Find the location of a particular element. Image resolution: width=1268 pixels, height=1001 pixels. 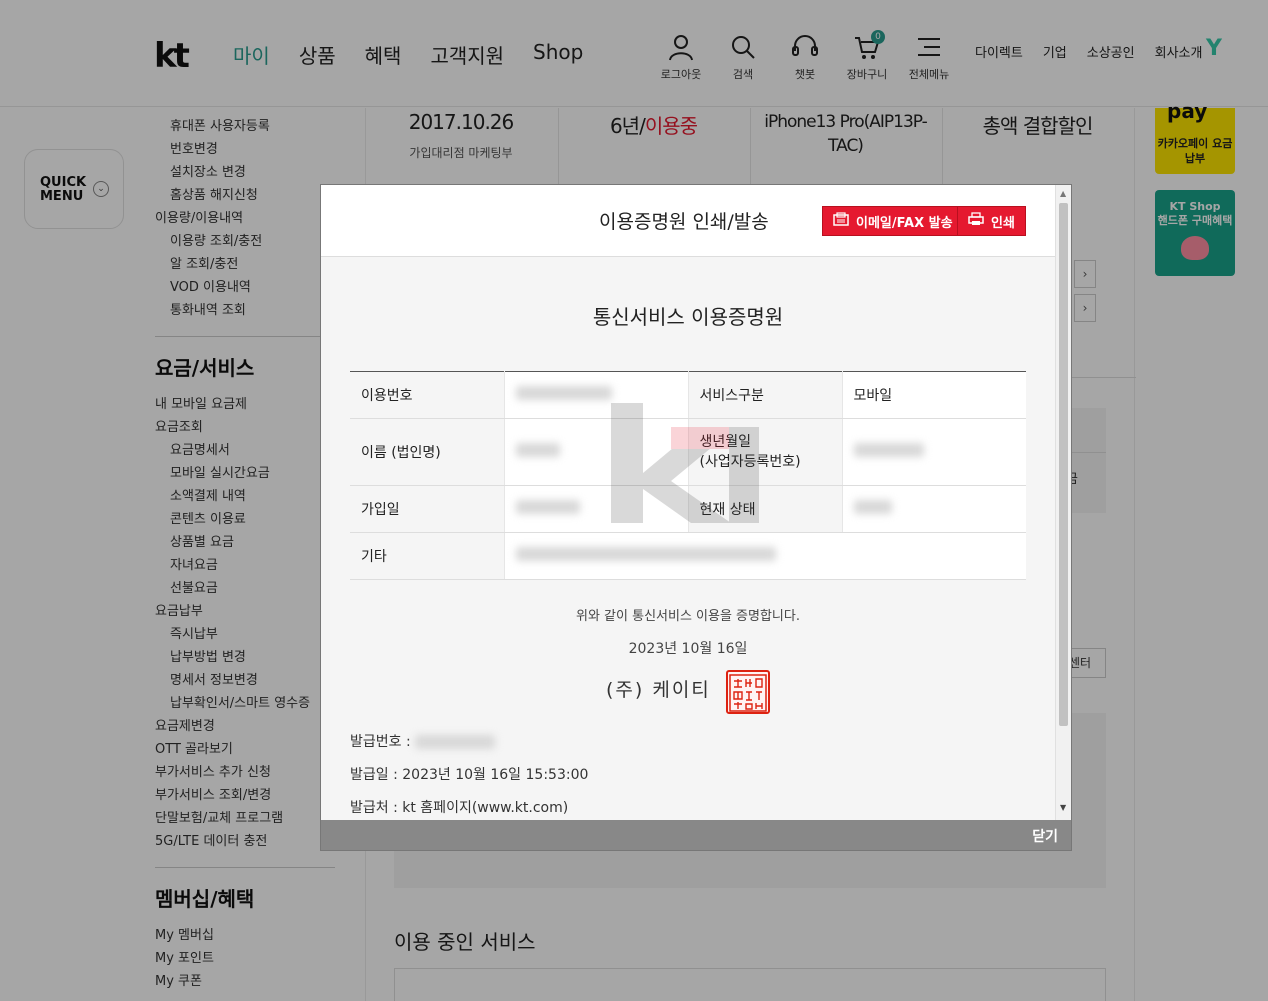

name-value is located at coordinates (595, 452).